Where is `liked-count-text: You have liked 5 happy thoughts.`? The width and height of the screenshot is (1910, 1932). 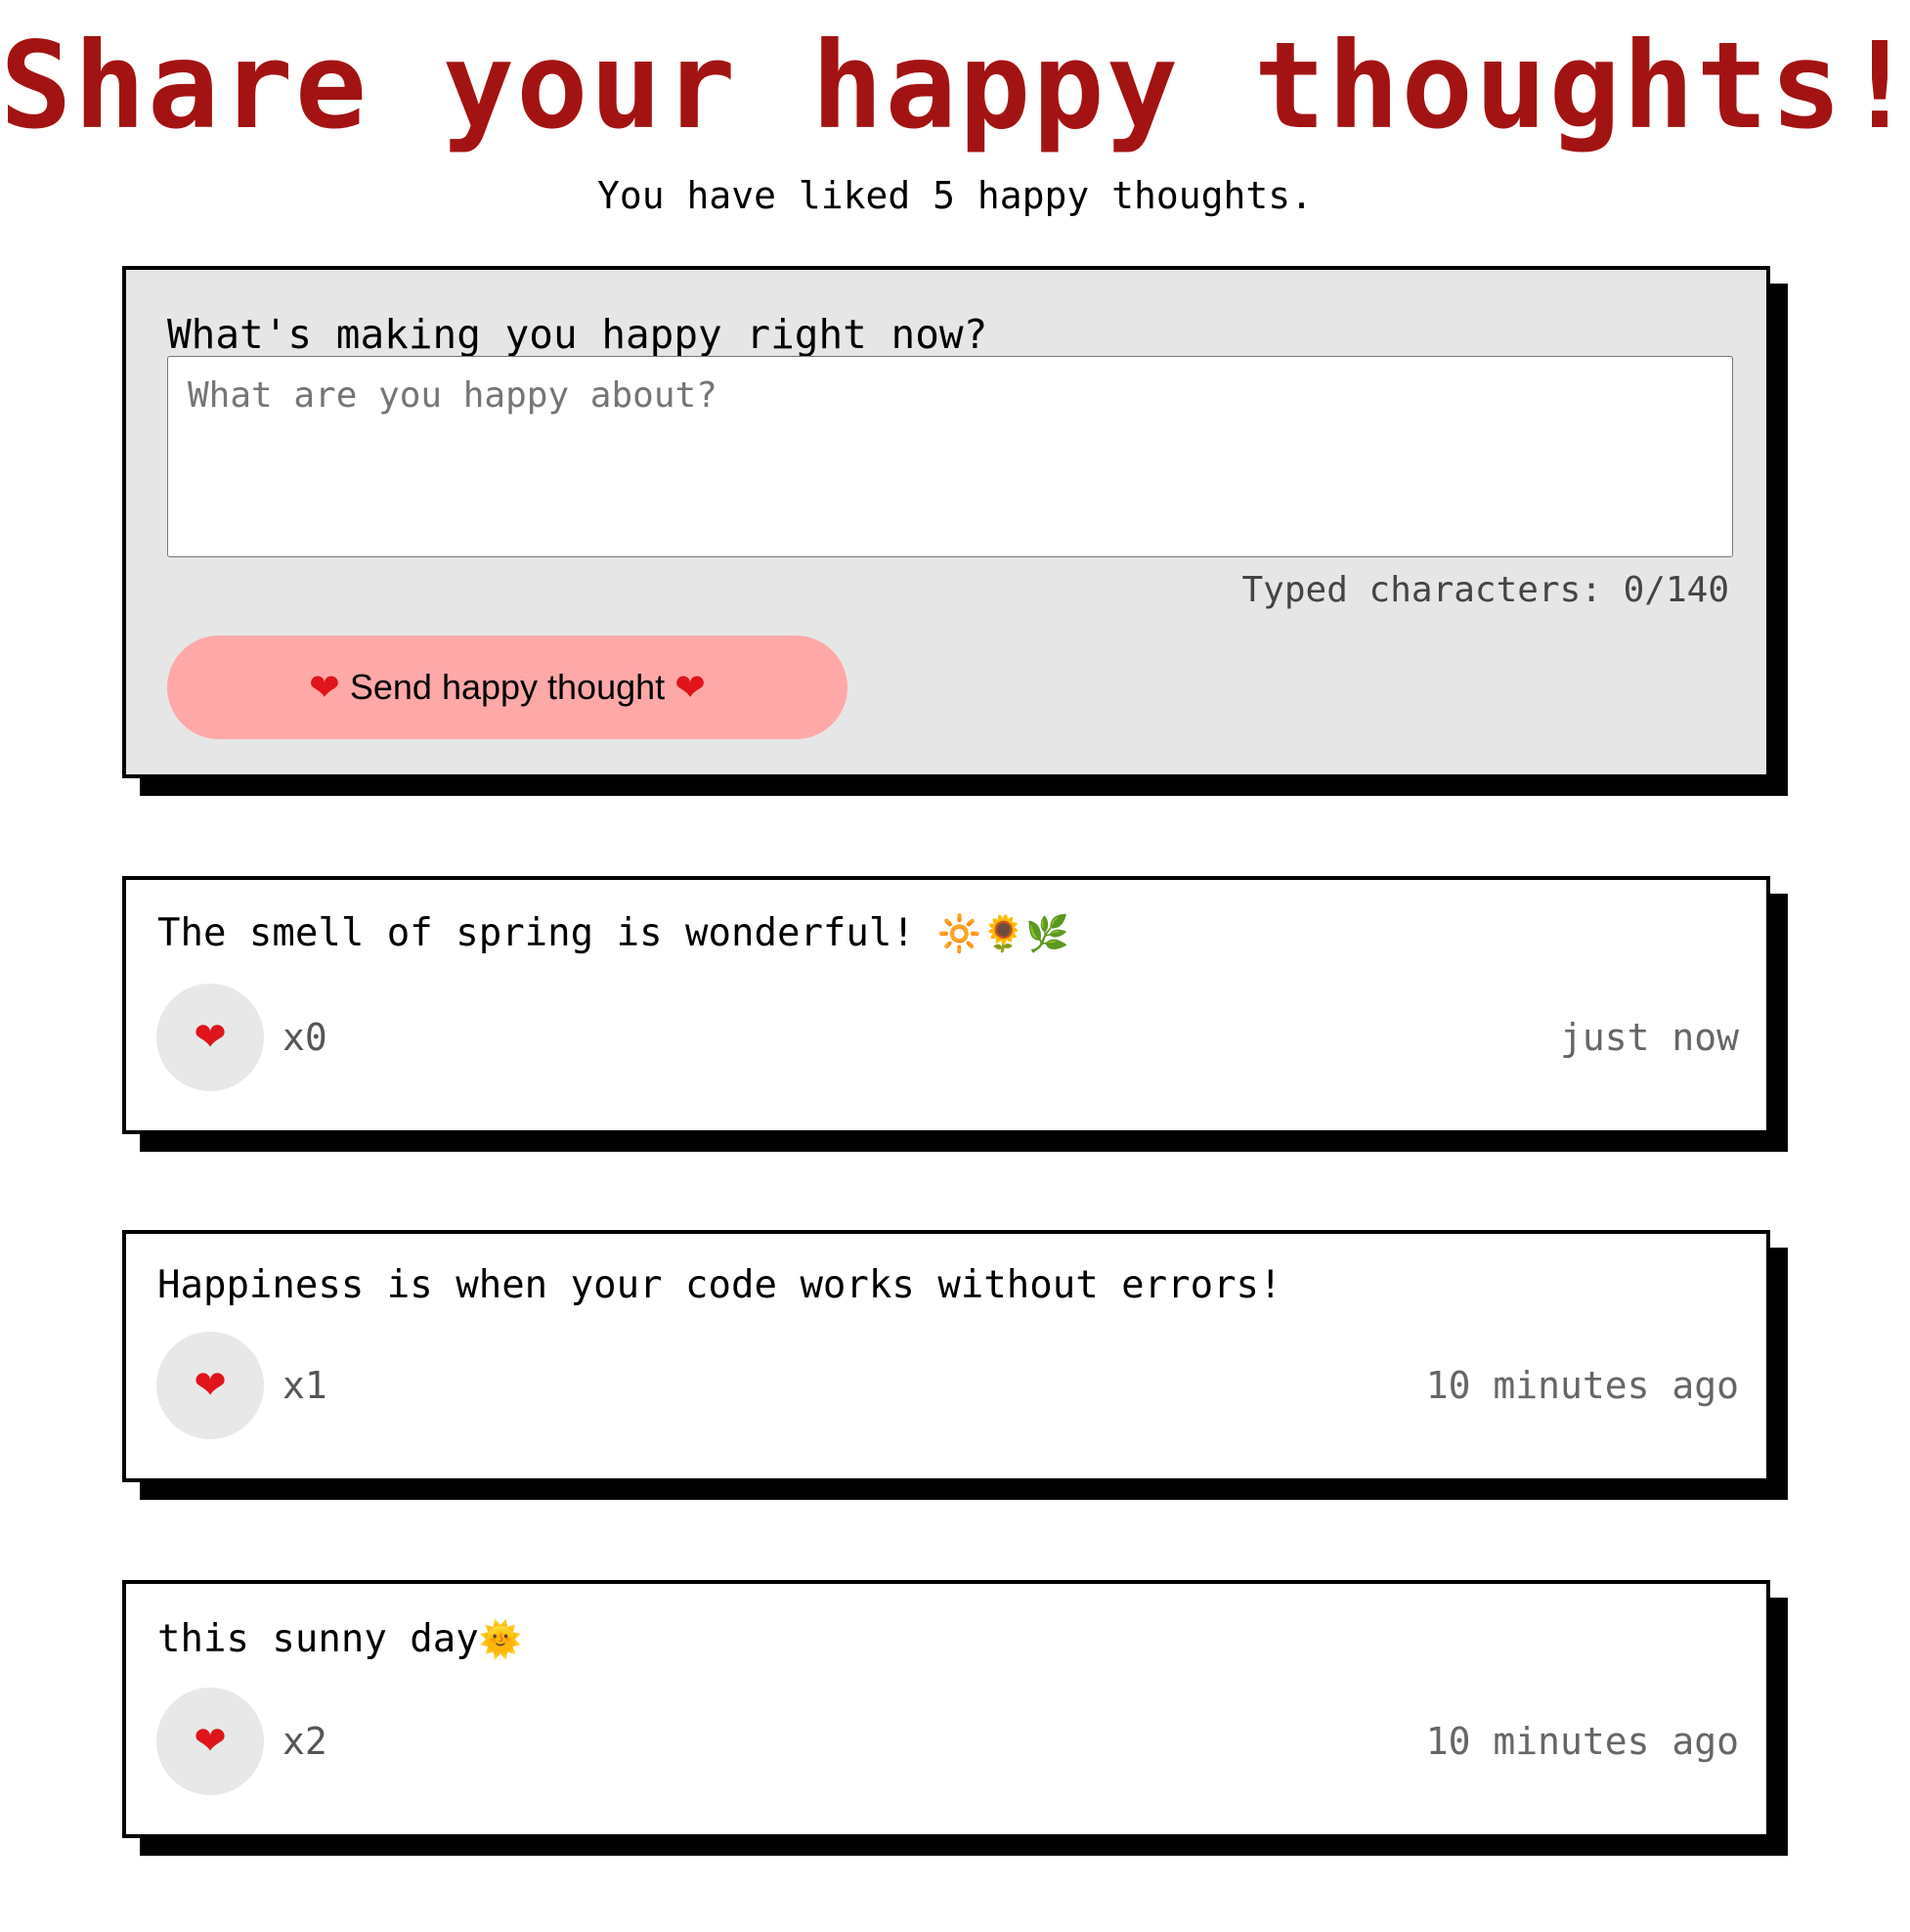
liked-count-text: You have liked 5 happy thoughts. is located at coordinates (955, 195).